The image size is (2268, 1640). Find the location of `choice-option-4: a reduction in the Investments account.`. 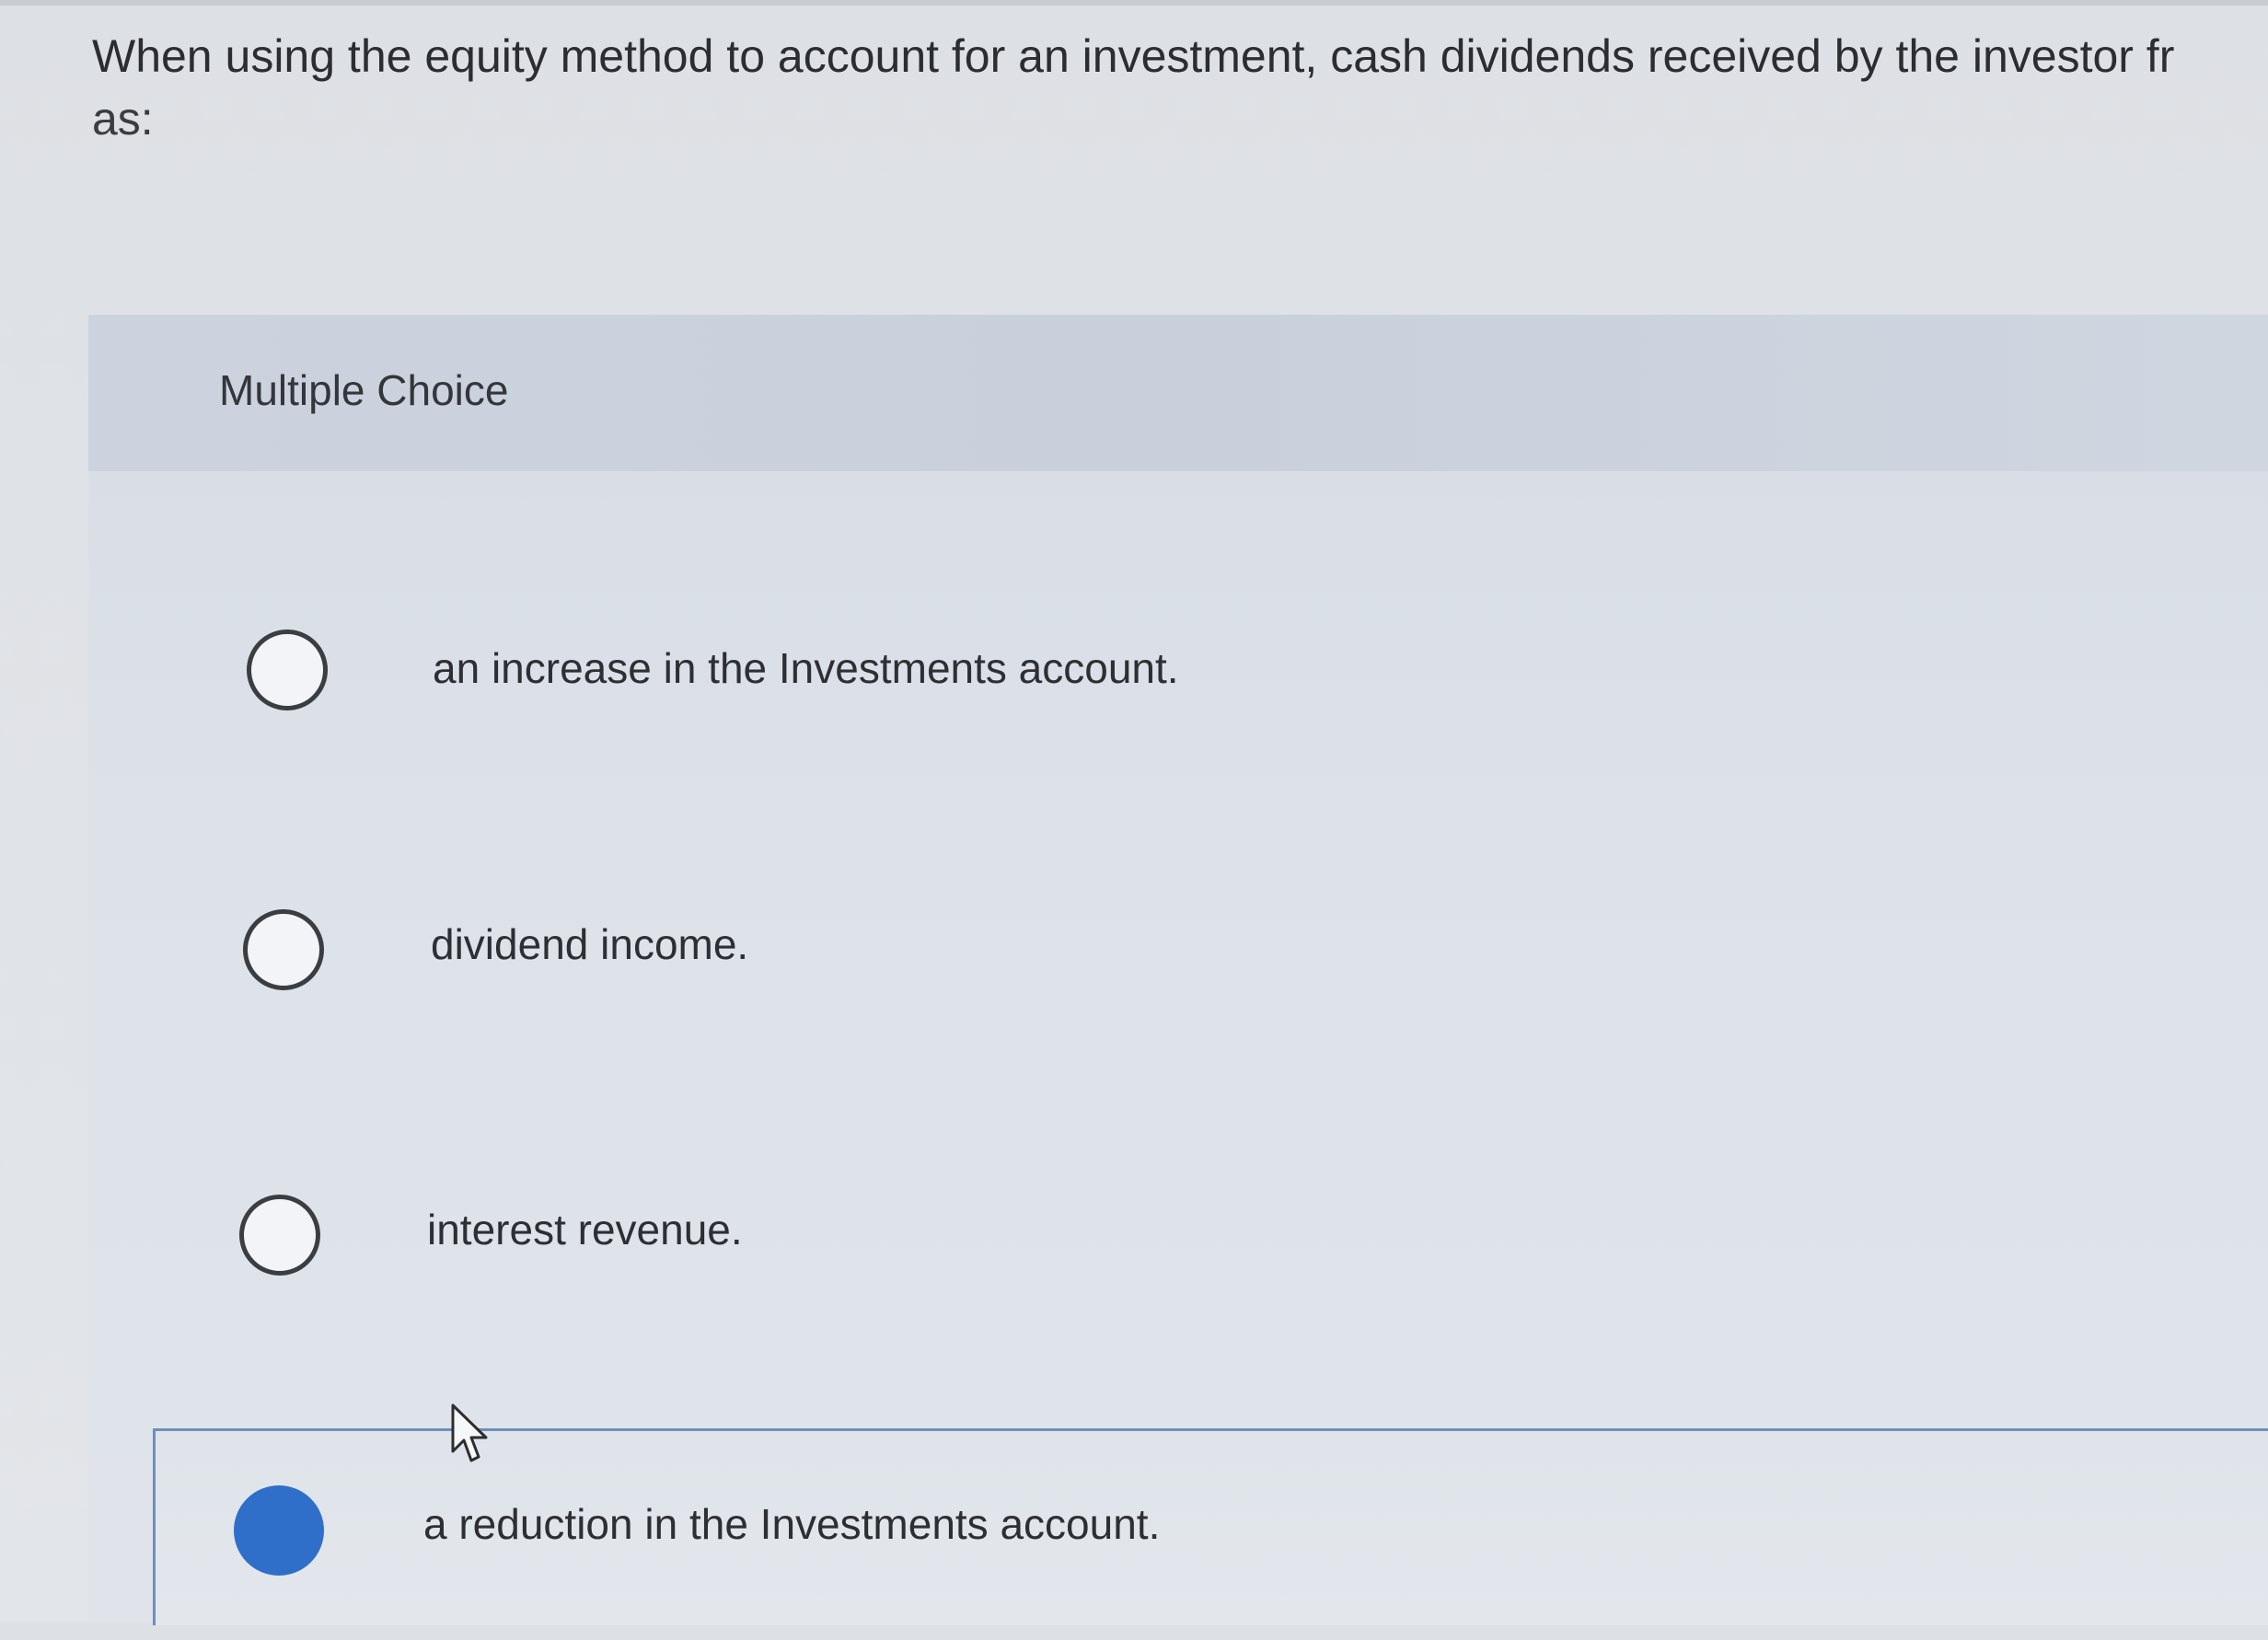

choice-option-4: a reduction in the Investments account. is located at coordinates (1178, 1548).